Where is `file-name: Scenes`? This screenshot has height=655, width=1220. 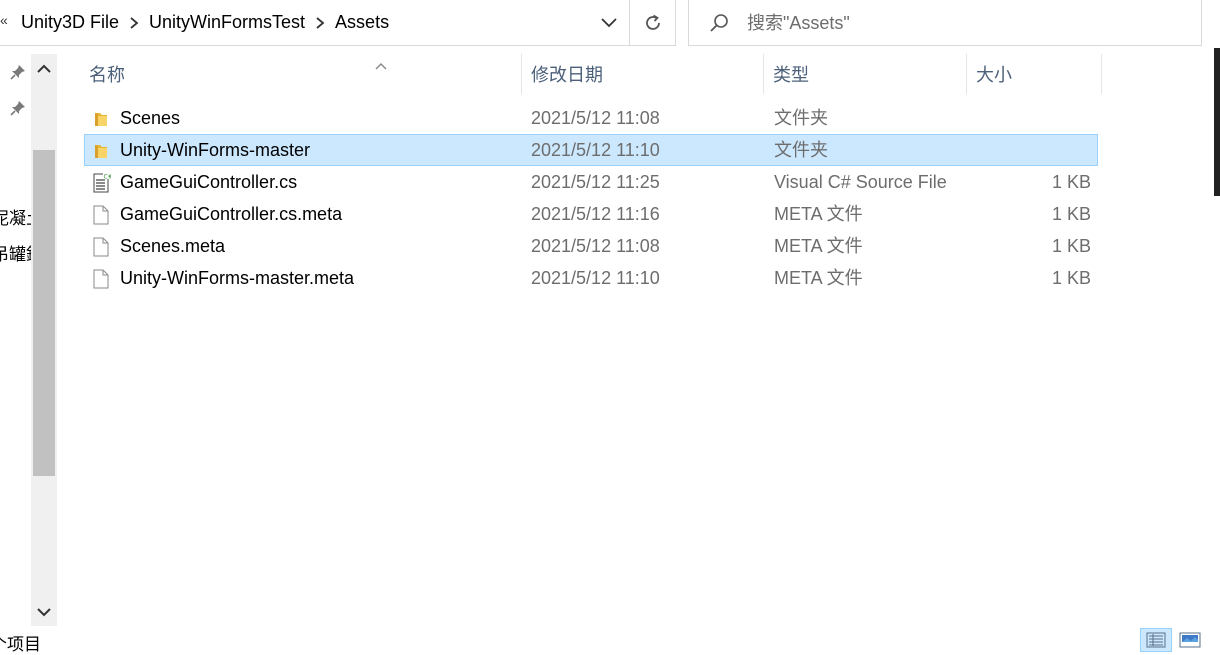
file-name: Scenes is located at coordinates (150, 118).